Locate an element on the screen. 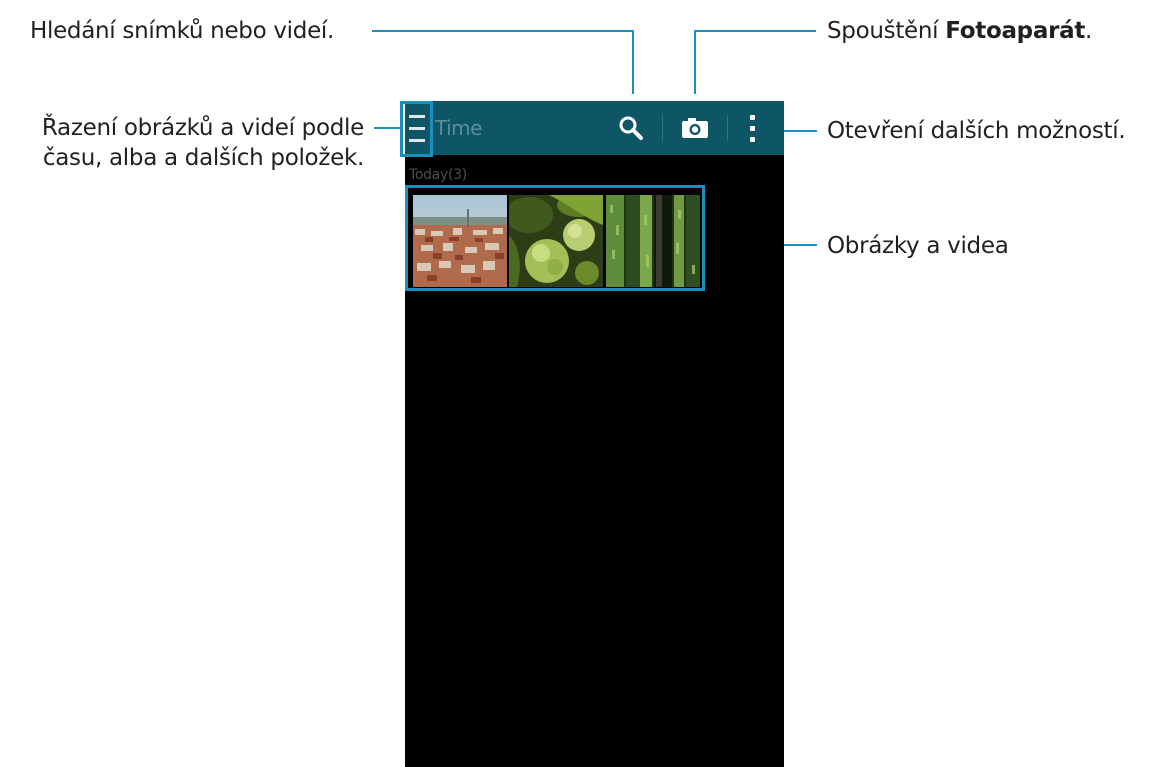  callout-search: Hledání snímků nebo videí. is located at coordinates (182, 31).